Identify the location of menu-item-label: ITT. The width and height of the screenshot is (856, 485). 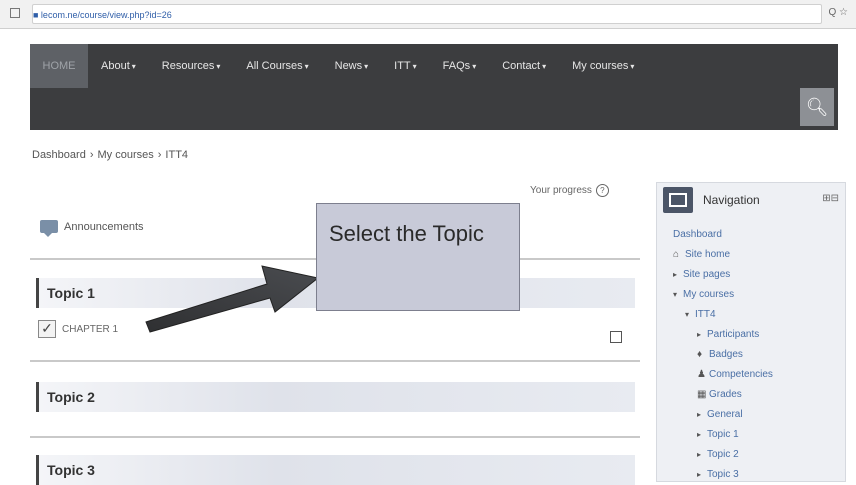
(402, 66).